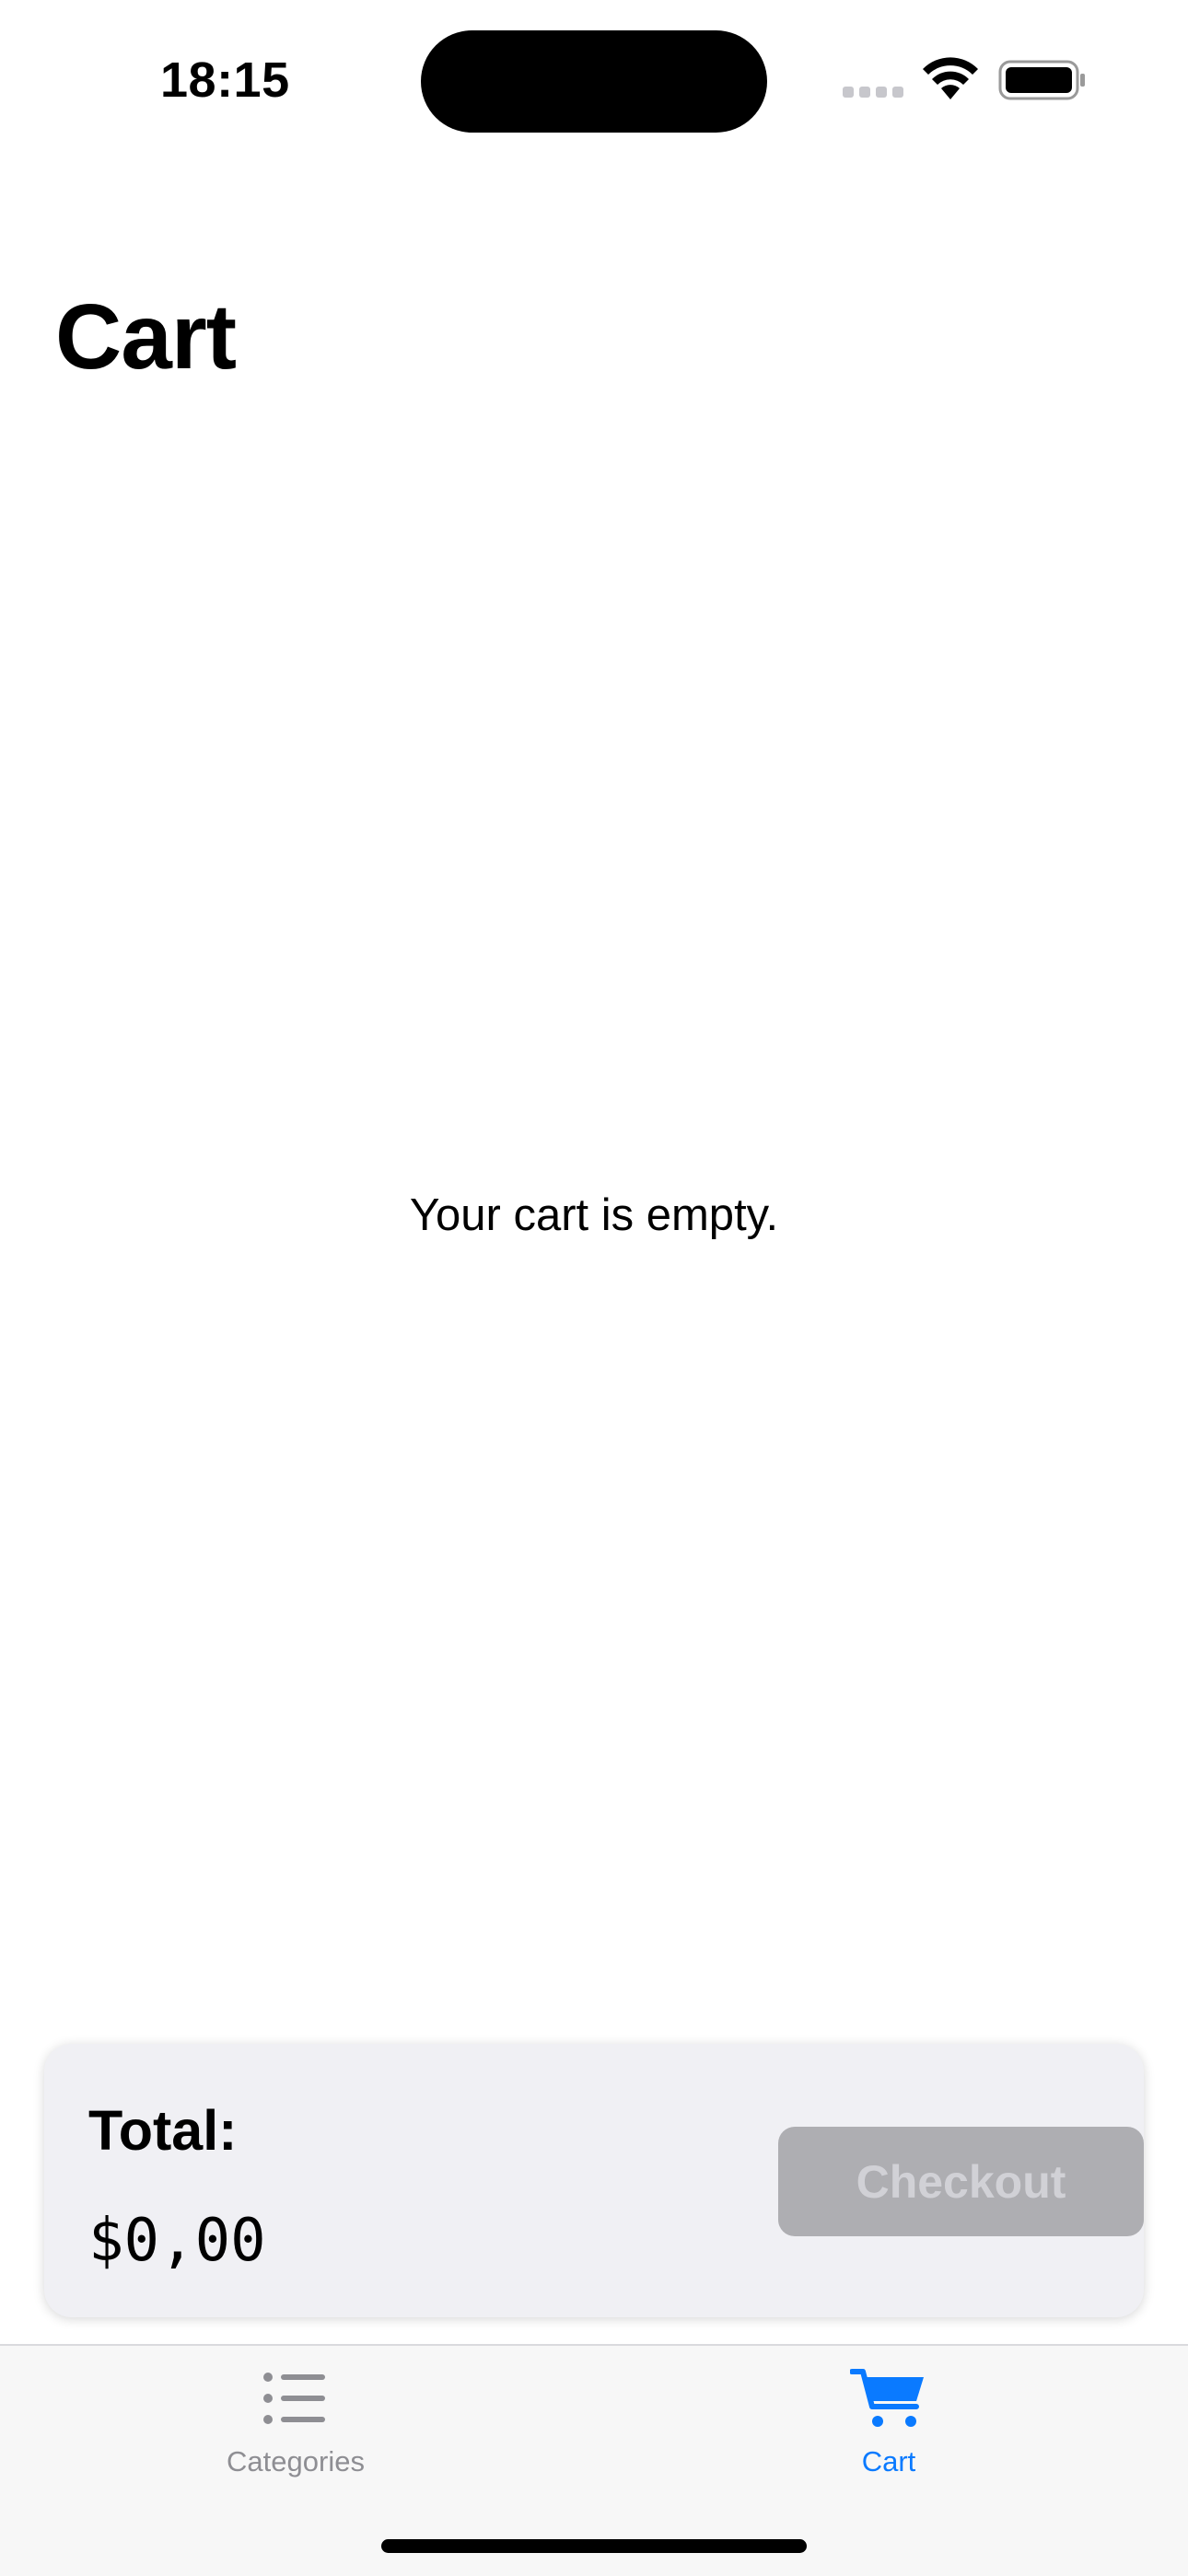  Describe the element at coordinates (177, 2241) in the screenshot. I see `total-value: $0,00` at that location.